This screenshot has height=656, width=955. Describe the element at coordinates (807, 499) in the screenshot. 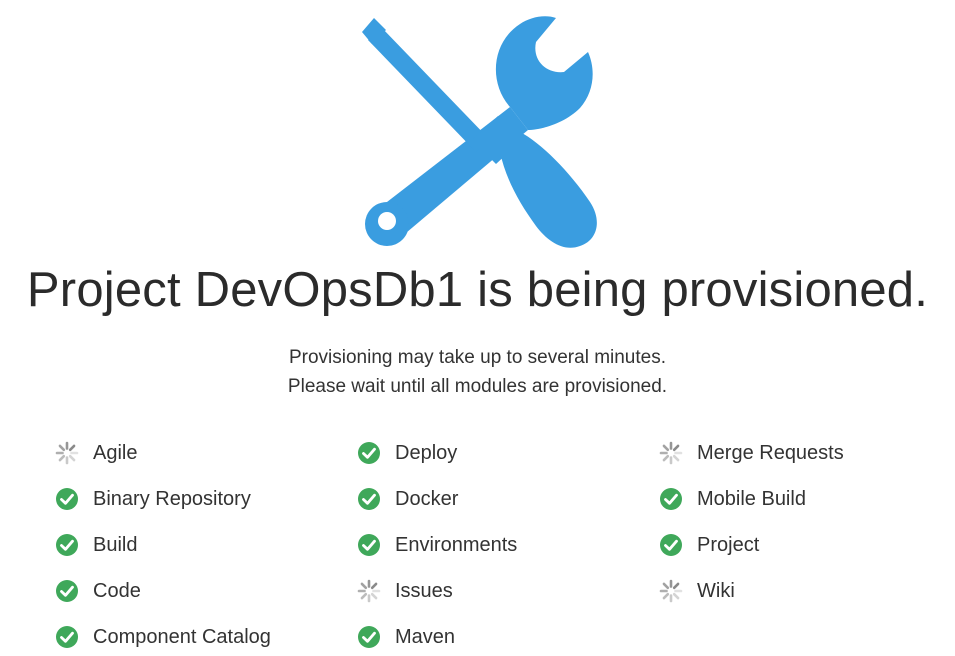

I see `module-item: Mobile Build` at that location.